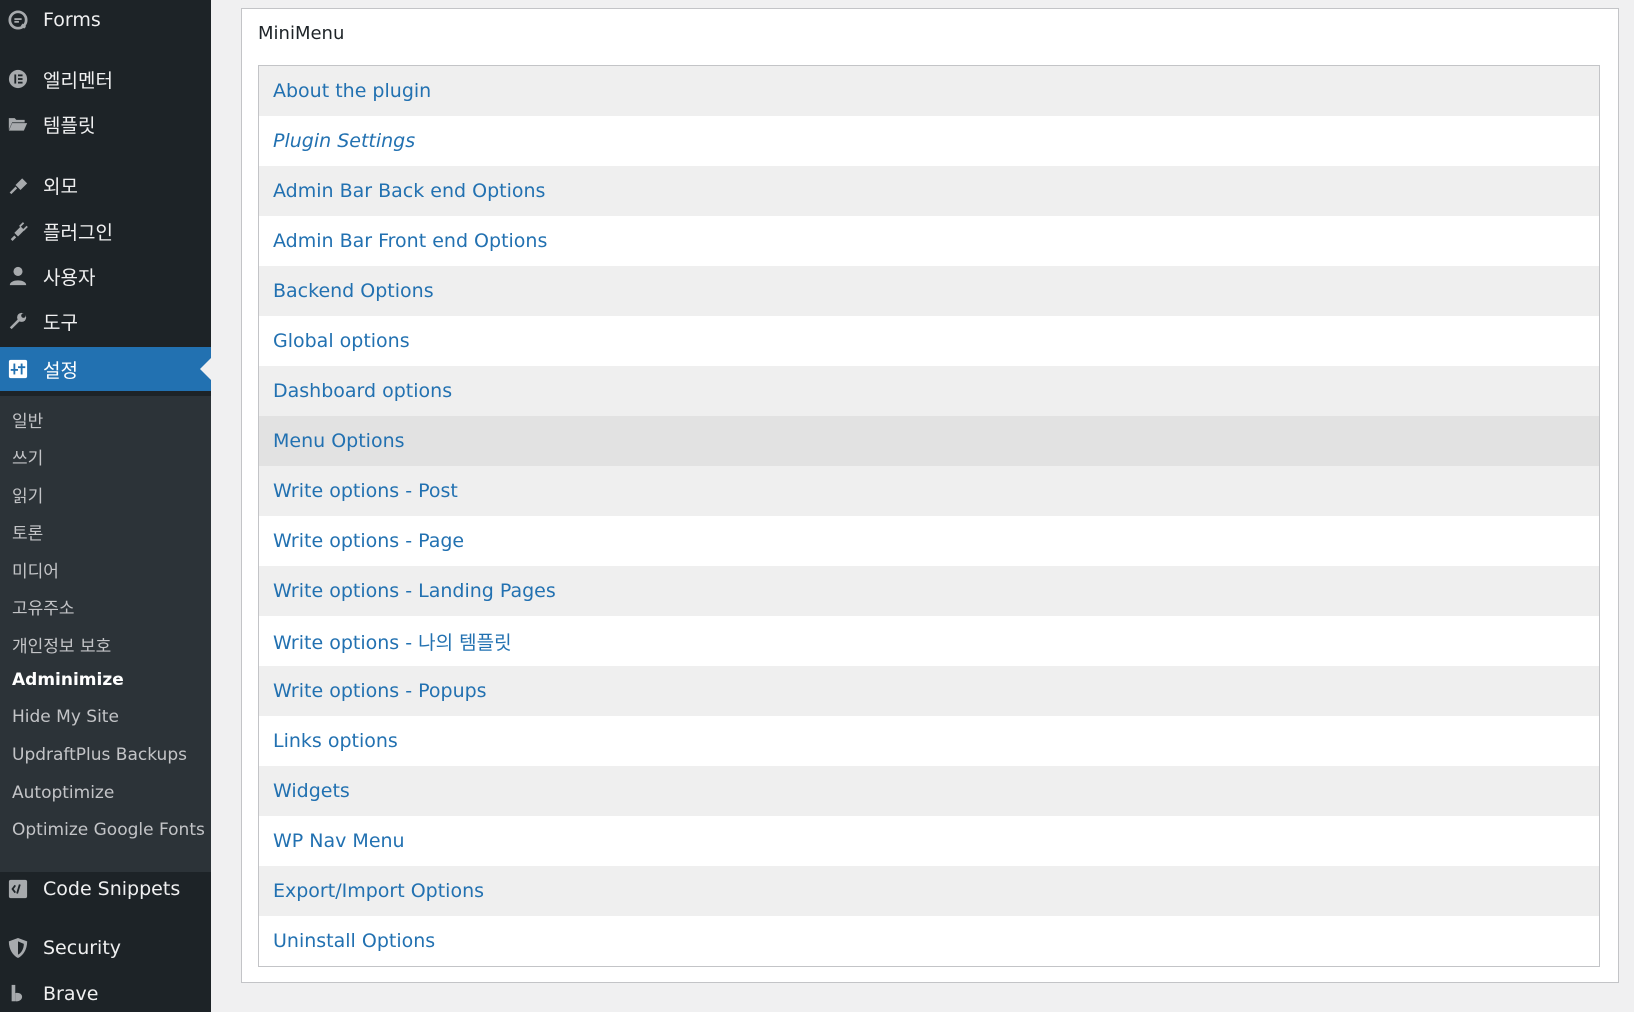 This screenshot has width=1634, height=1012. I want to click on sidebar-item-label: 템플릿, so click(69, 125).